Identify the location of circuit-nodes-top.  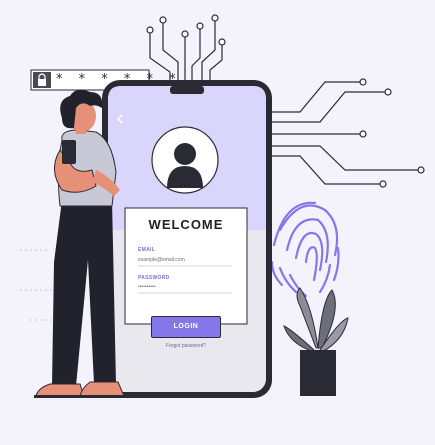
(186, 30).